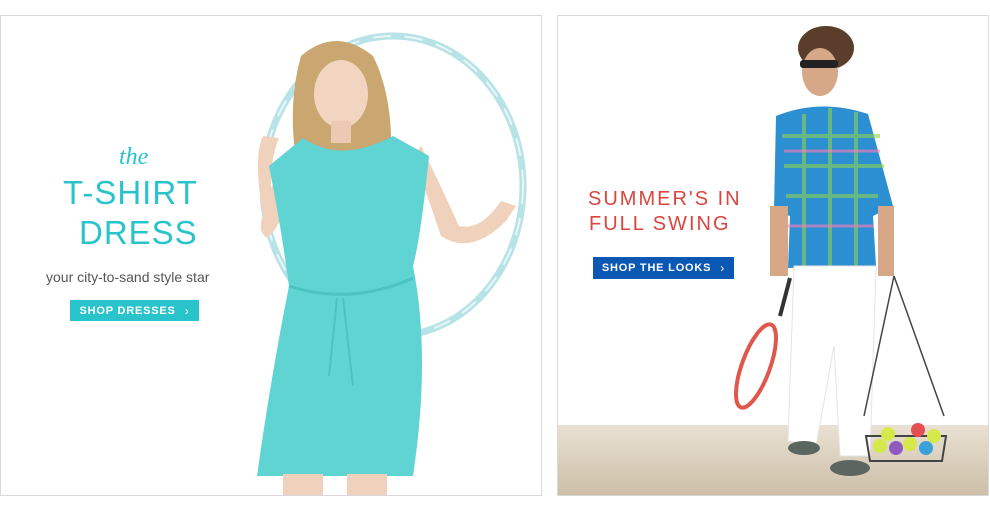 Image resolution: width=990 pixels, height=507 pixels. I want to click on headline-line-1: SUMMER'S IN, so click(665, 199).